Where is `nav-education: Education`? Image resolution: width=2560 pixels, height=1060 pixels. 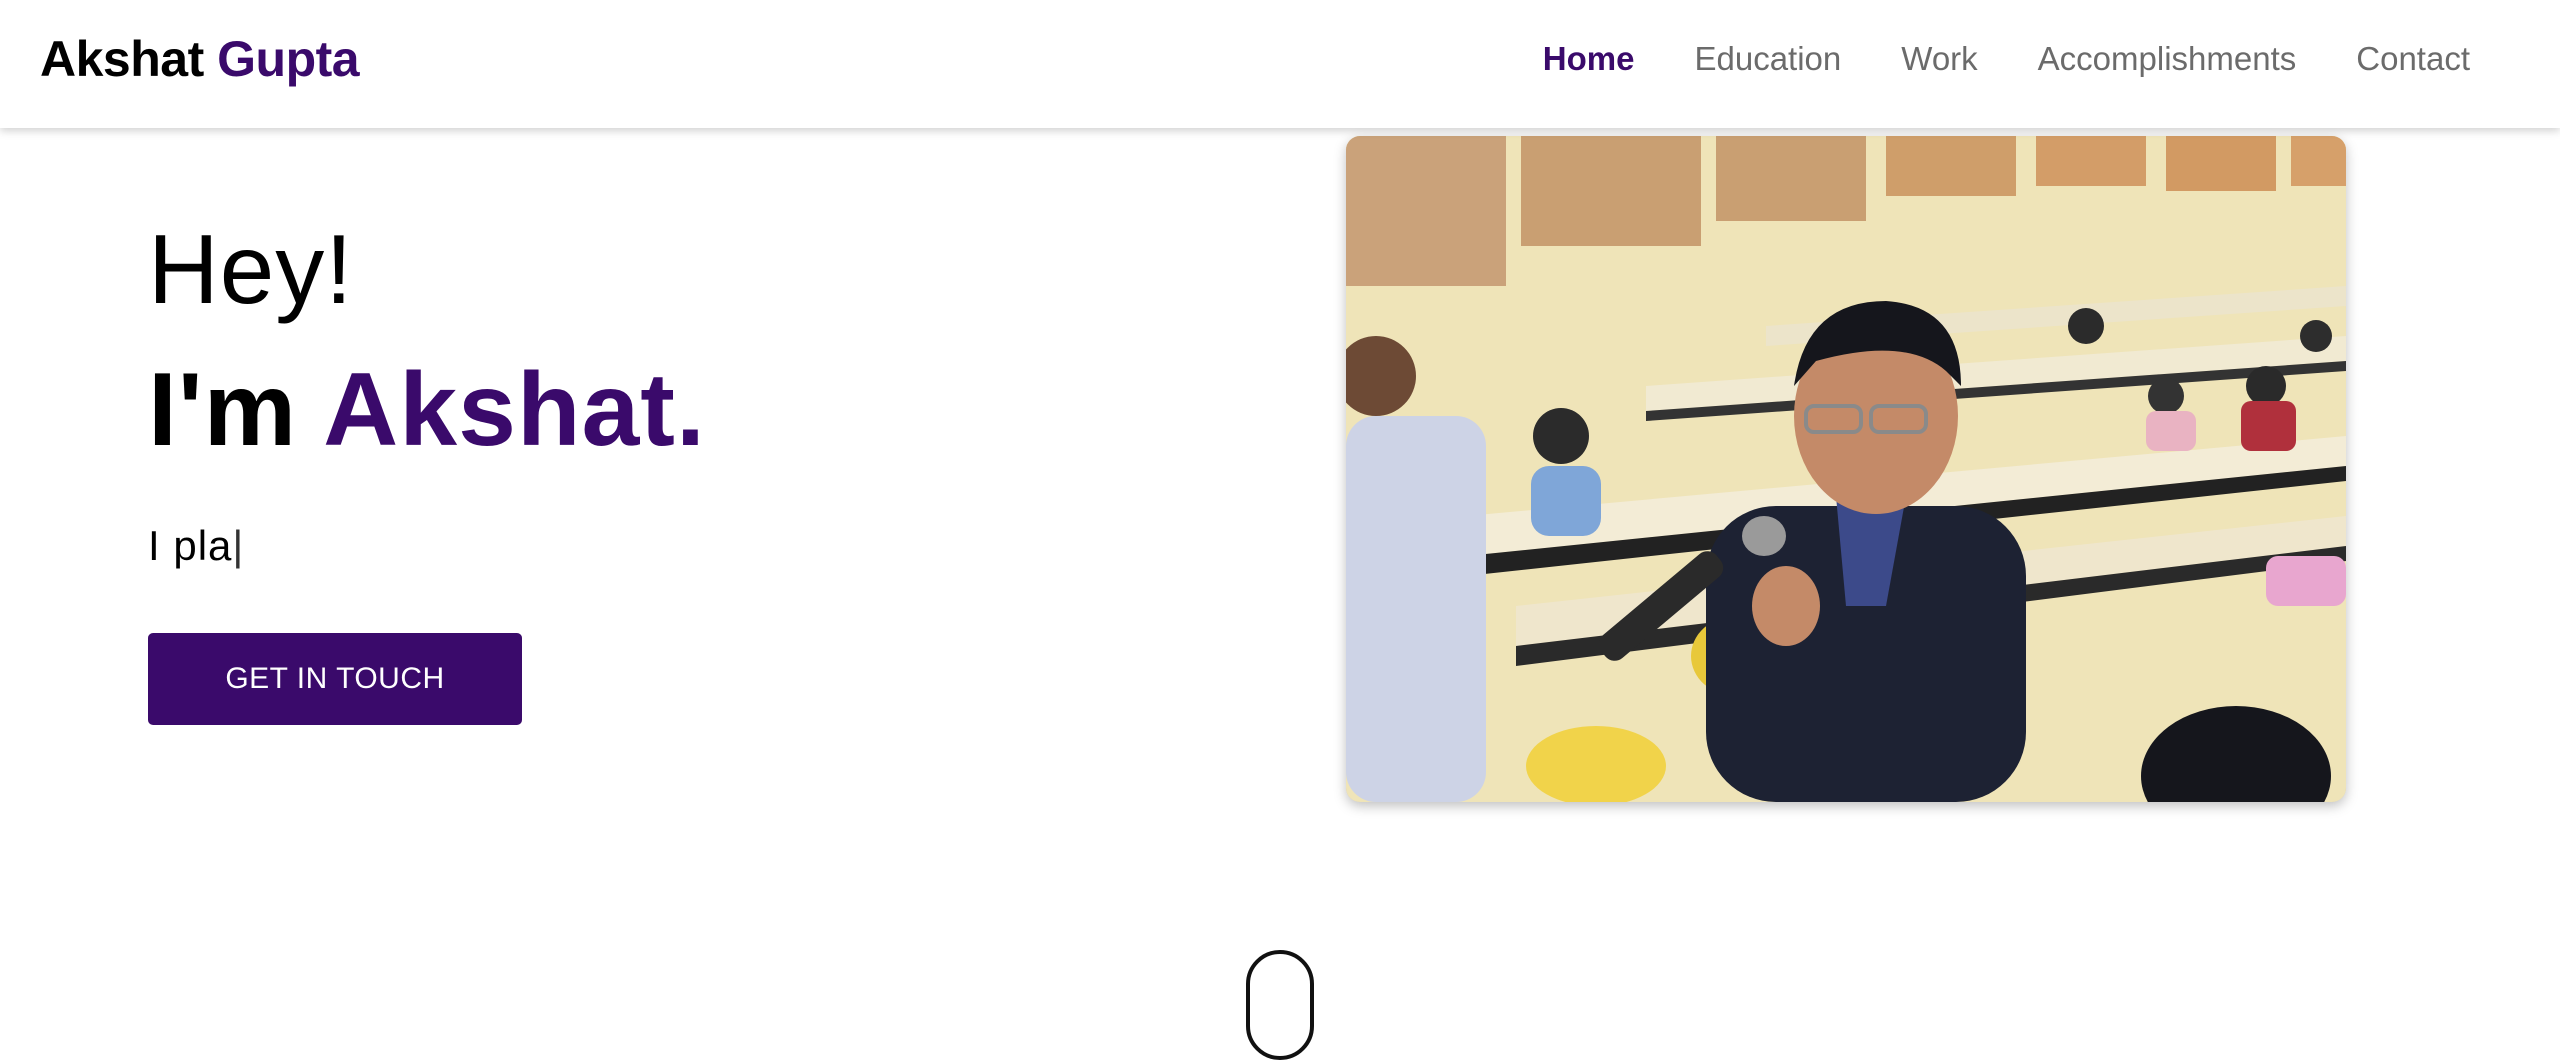 nav-education: Education is located at coordinates (1767, 59).